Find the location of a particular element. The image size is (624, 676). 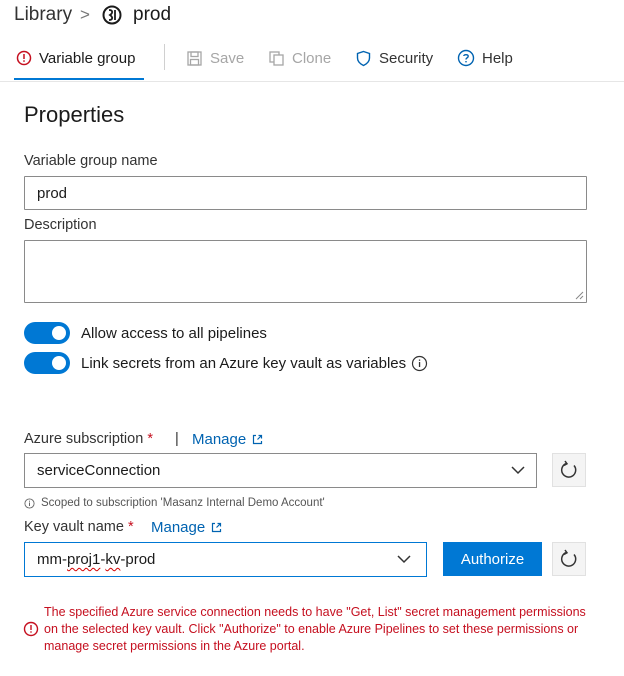

clone-icon is located at coordinates (276, 58).